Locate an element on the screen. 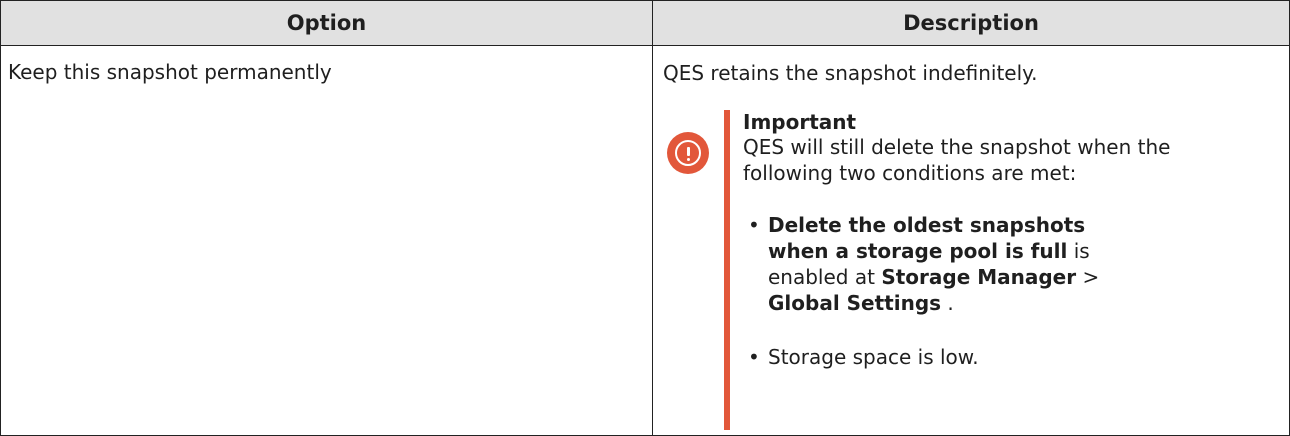 The width and height of the screenshot is (1290, 436). description-text: QES retains the snapshot indefinitely. is located at coordinates (850, 73).